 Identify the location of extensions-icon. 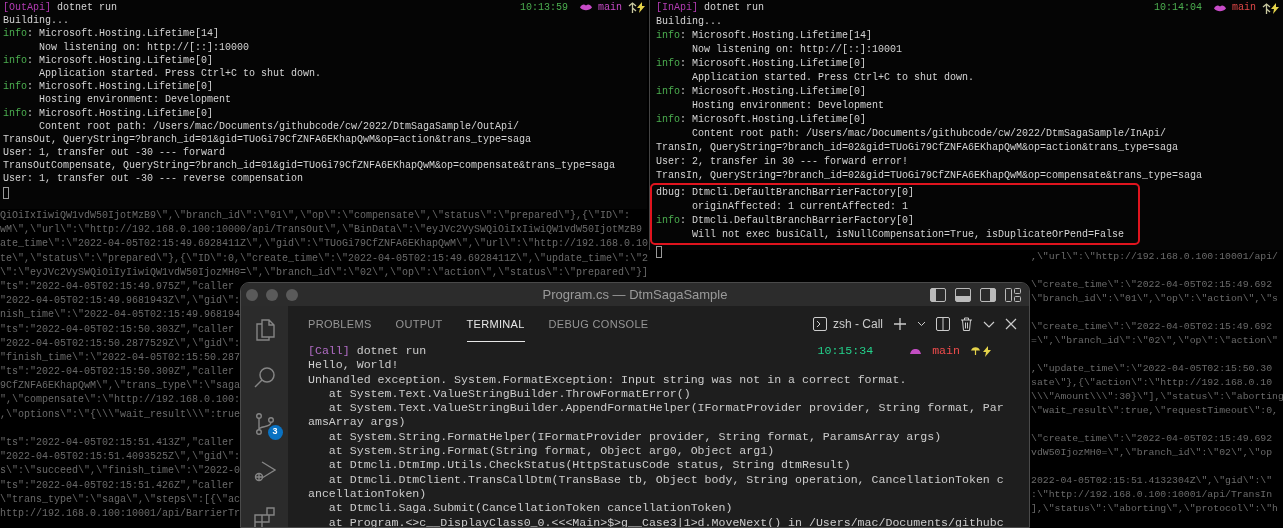
(264, 516).